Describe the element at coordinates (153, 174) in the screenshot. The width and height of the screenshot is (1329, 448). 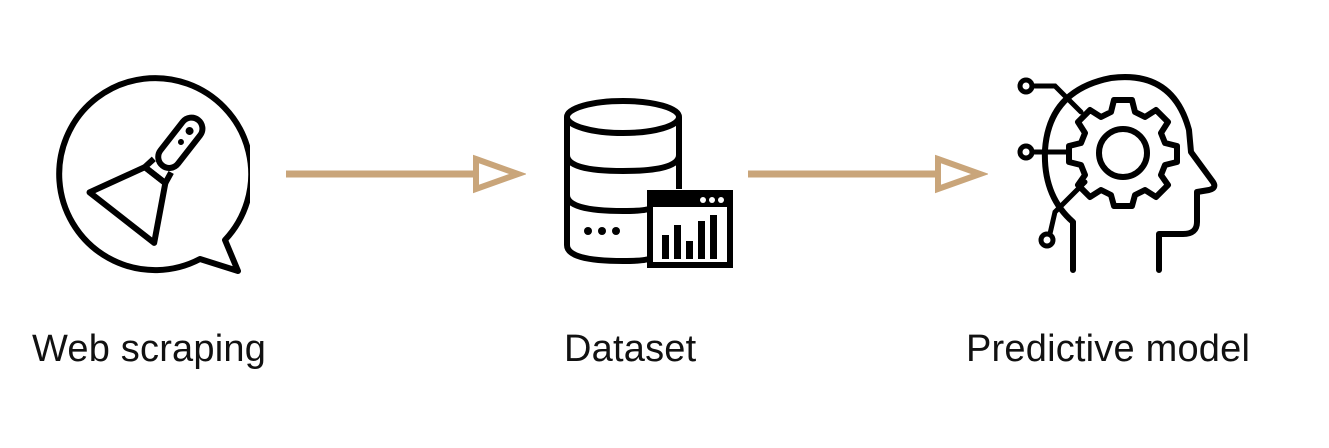
I see `scraper-speech-bubble-icon` at that location.